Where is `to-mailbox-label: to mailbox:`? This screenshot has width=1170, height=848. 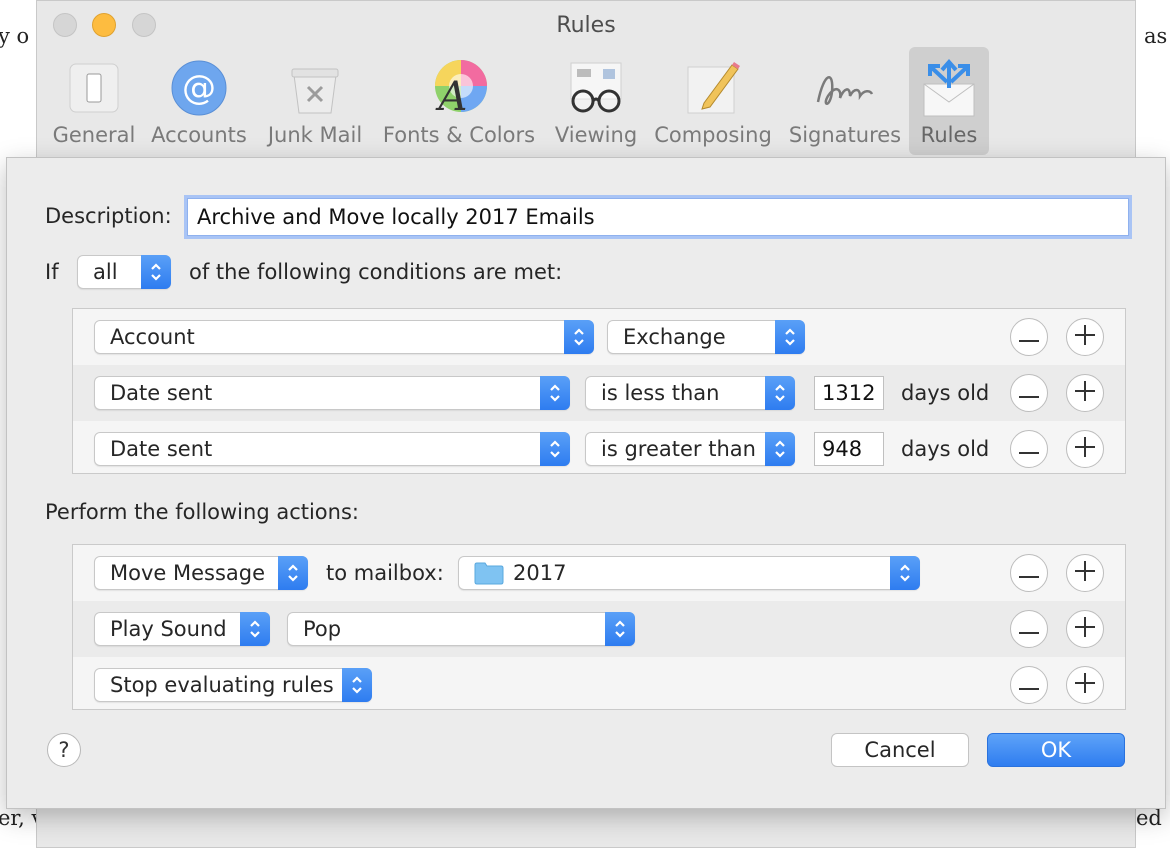
to-mailbox-label: to mailbox: is located at coordinates (385, 573).